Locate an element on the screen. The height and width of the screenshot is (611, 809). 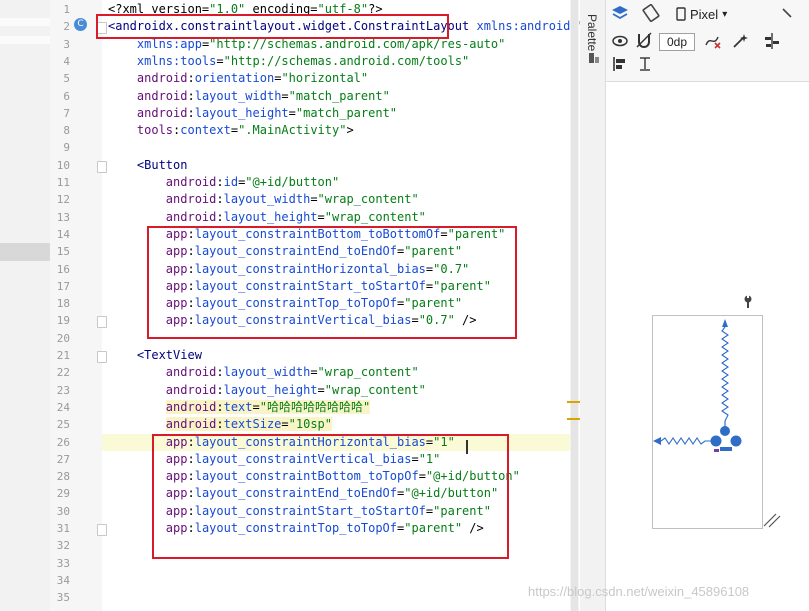
code-line: <TextView is located at coordinates (155, 355).